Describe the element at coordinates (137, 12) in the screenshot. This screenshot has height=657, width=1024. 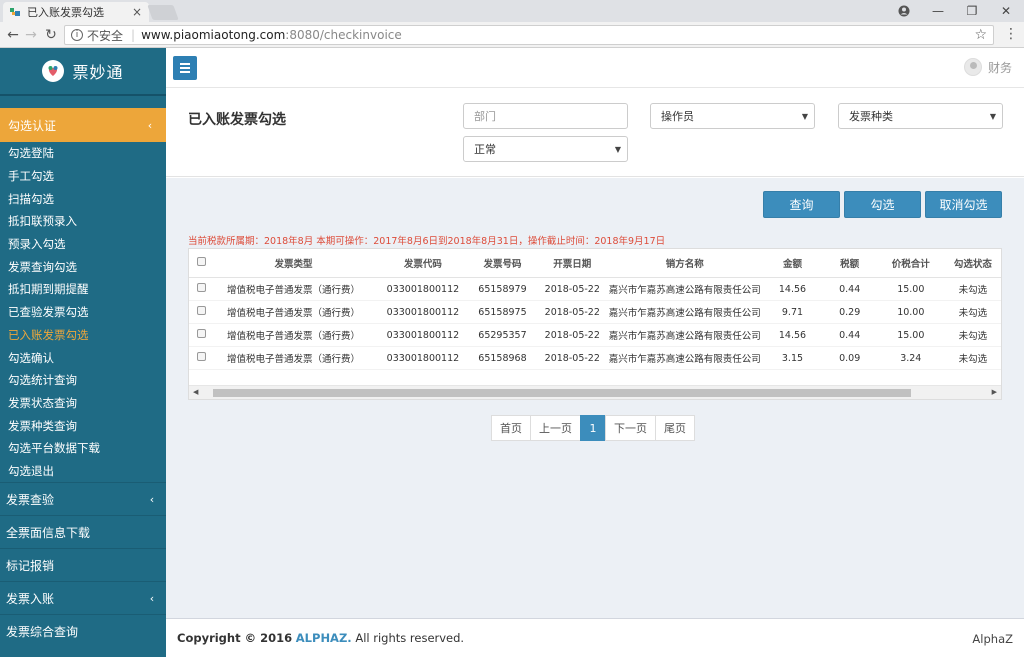
I see `close-tab-icon: ×` at that location.